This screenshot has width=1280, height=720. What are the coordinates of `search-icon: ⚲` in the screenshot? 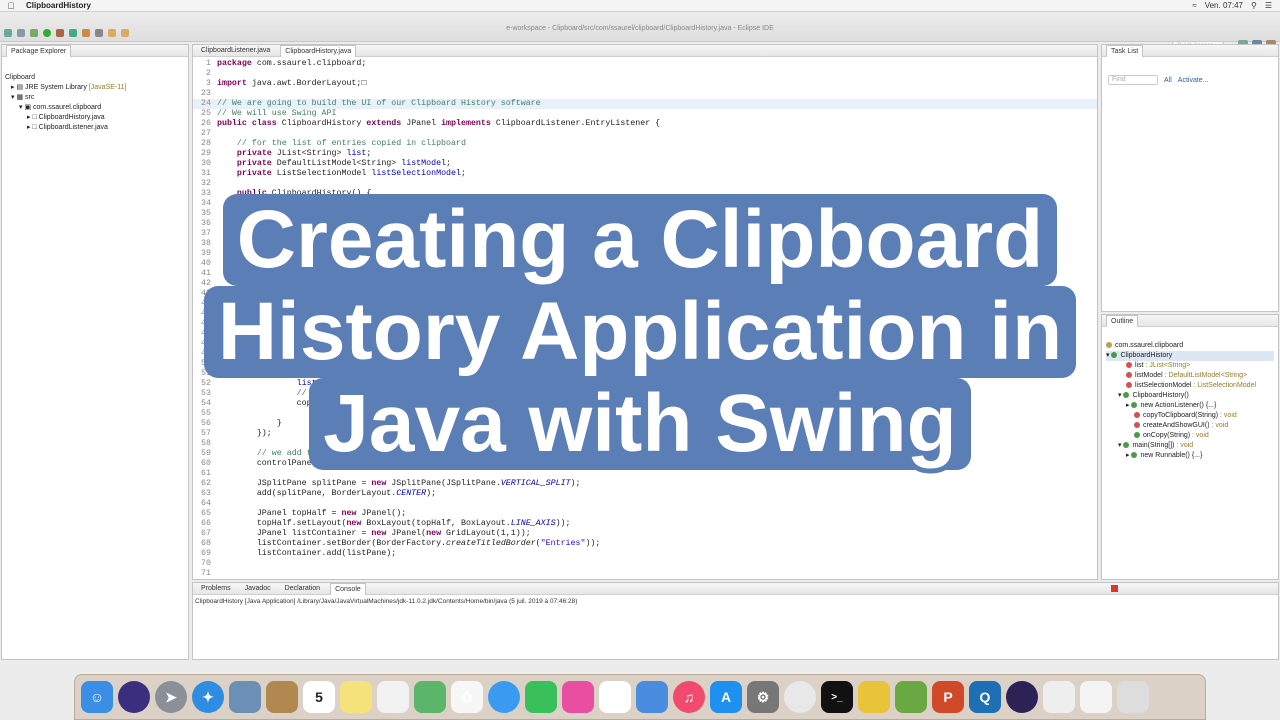 It's located at (1254, 5).